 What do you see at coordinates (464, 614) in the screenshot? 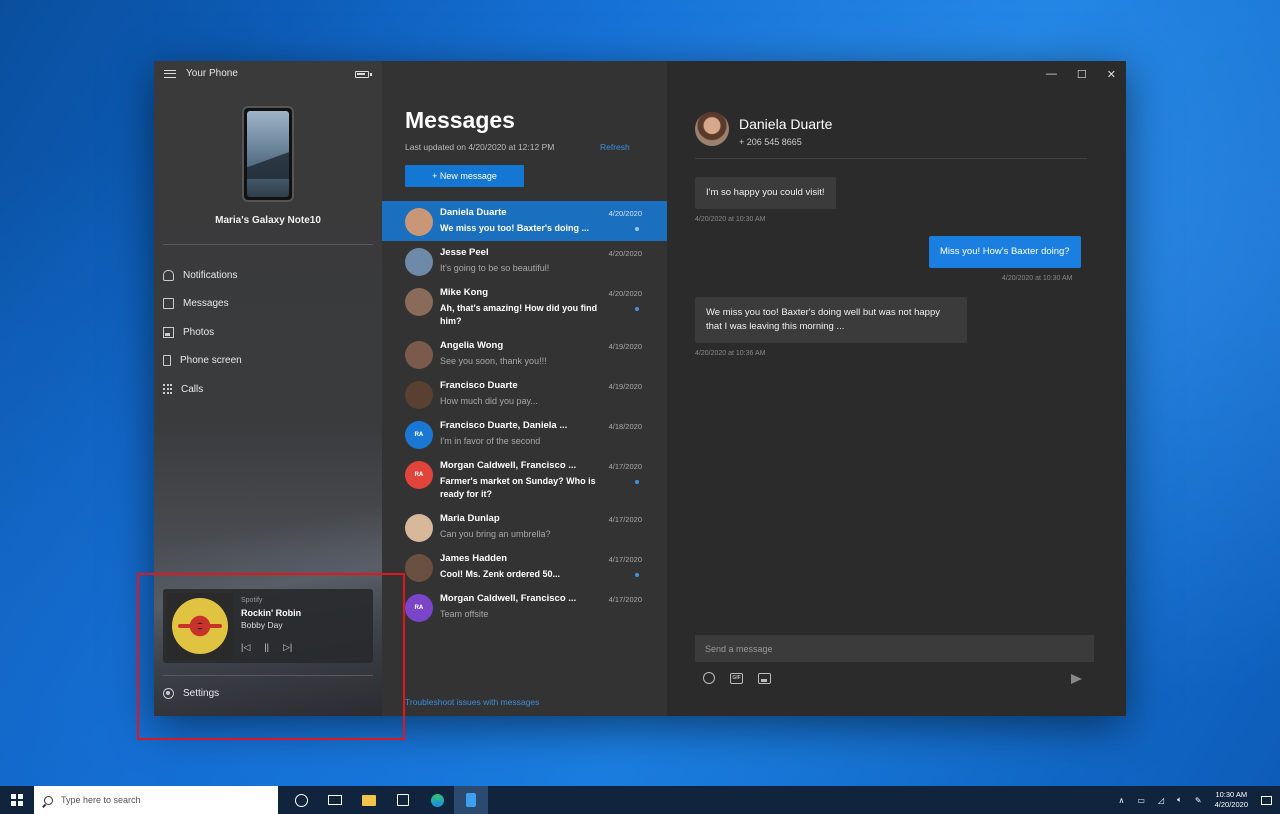
I see `conversation-preview: Team offsite` at bounding box center [464, 614].